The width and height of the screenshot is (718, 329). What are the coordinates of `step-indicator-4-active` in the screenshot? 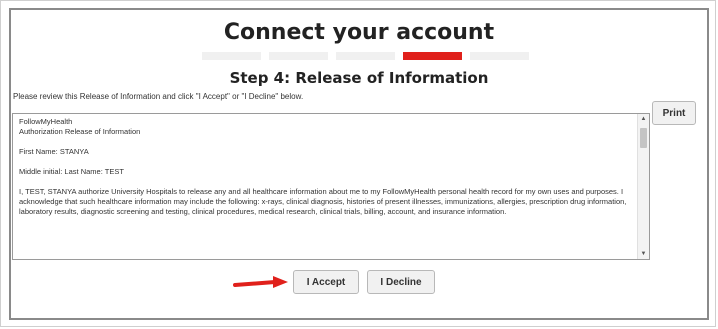 It's located at (432, 56).